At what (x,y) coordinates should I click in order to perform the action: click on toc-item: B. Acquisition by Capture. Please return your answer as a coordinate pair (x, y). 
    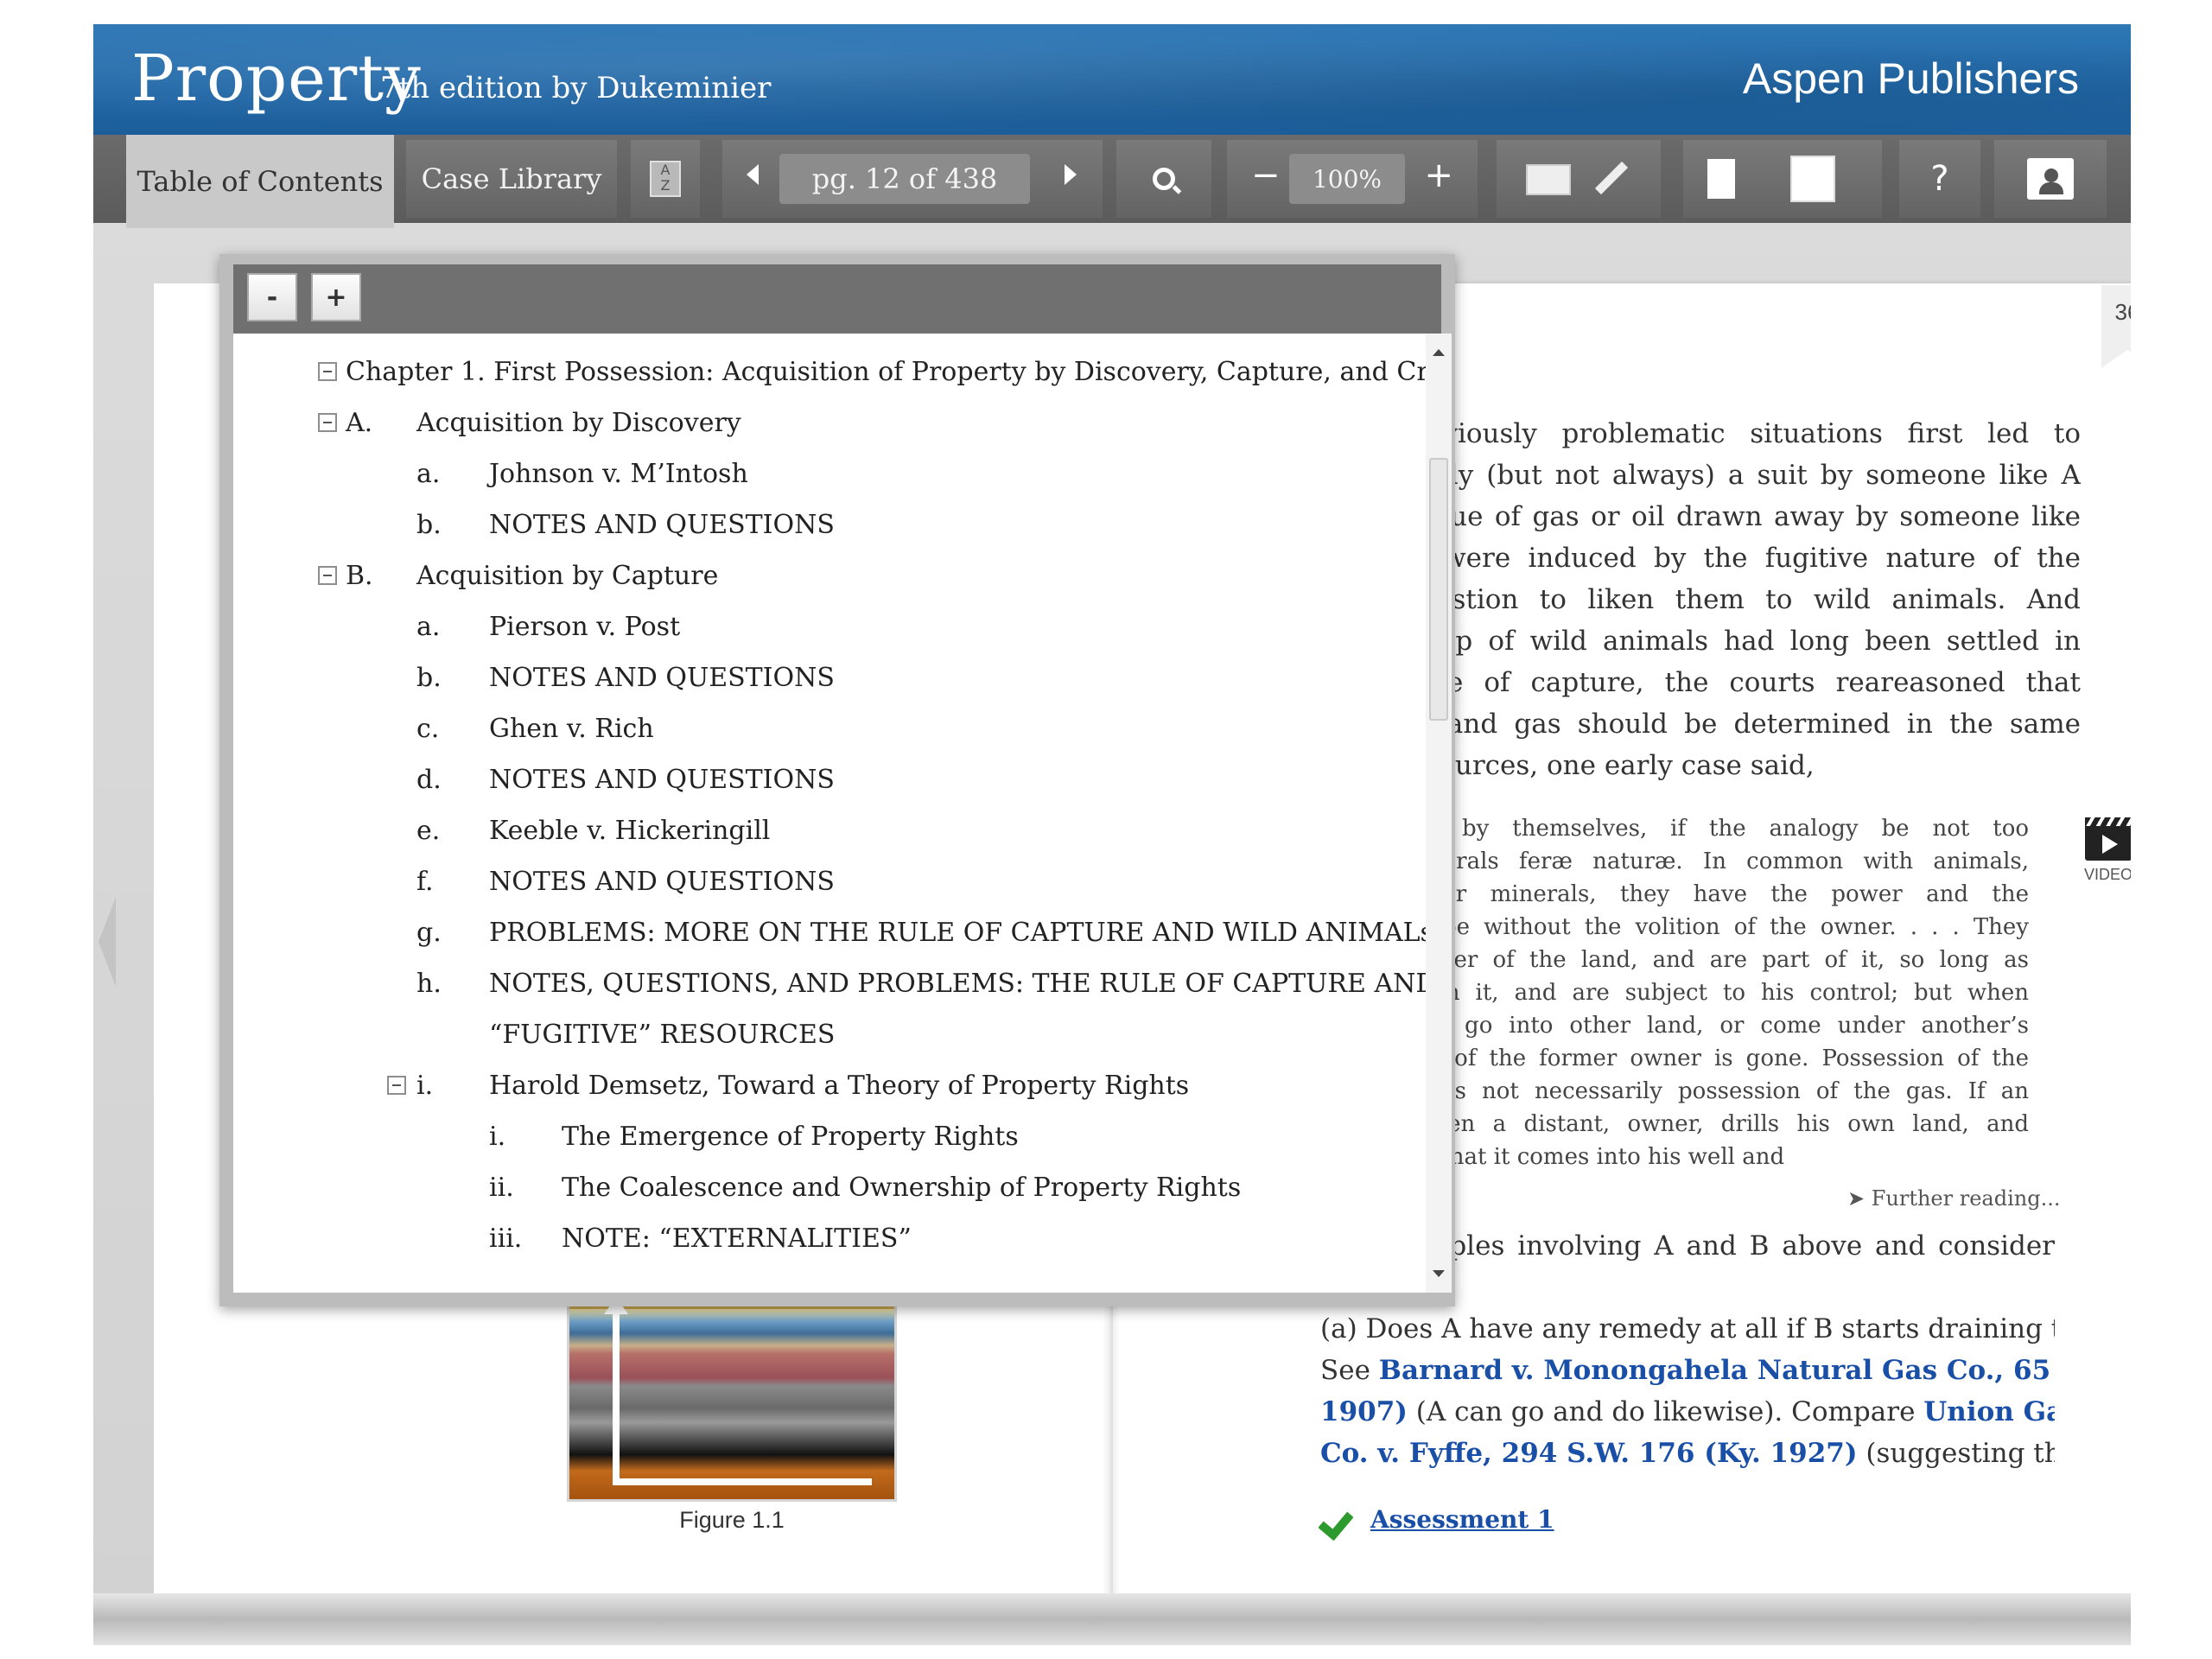
    Looking at the image, I should click on (820, 575).